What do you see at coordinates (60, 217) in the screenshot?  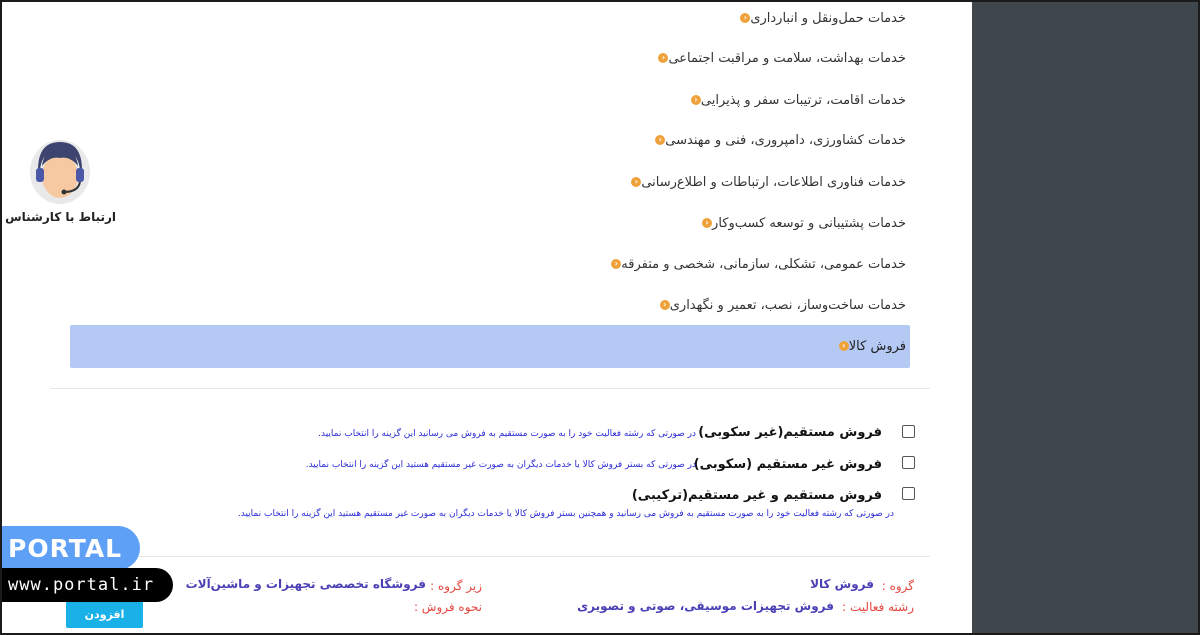 I see `support-label: ارتباط با کارشناس` at bounding box center [60, 217].